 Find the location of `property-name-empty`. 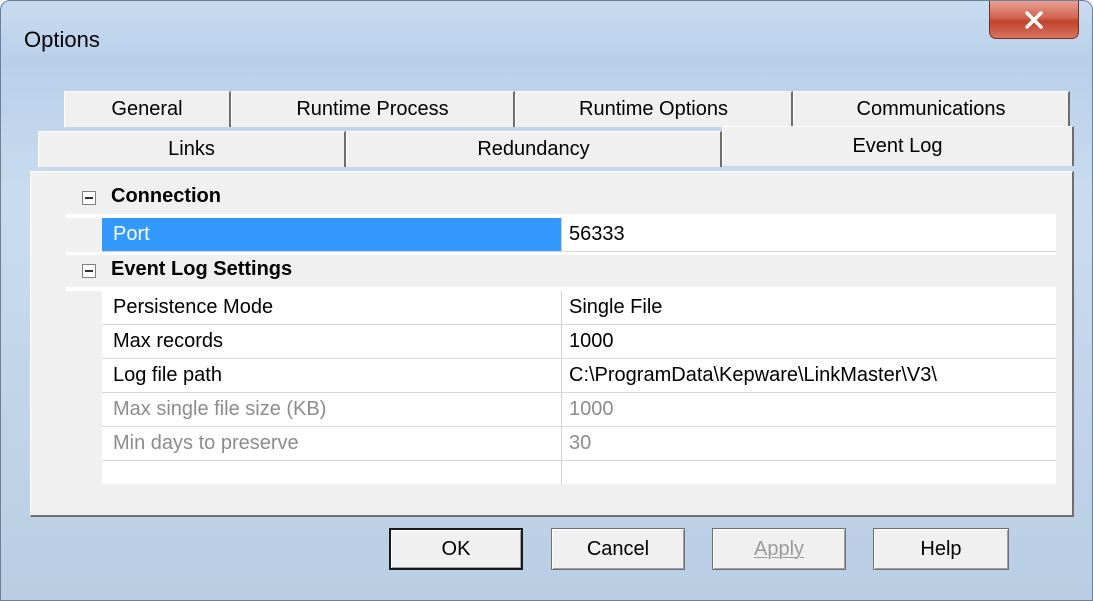

property-name-empty is located at coordinates (332, 472).